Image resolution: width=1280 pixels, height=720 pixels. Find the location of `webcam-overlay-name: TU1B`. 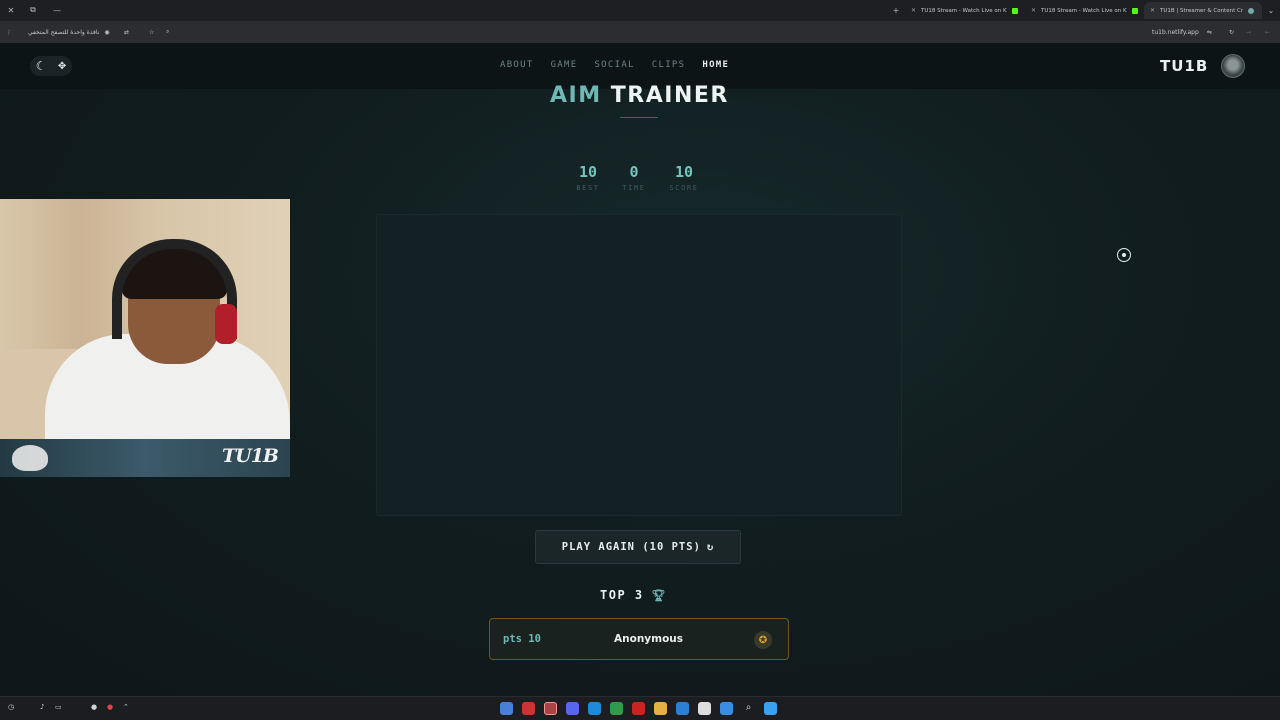

webcam-overlay-name: TU1B is located at coordinates (250, 456).